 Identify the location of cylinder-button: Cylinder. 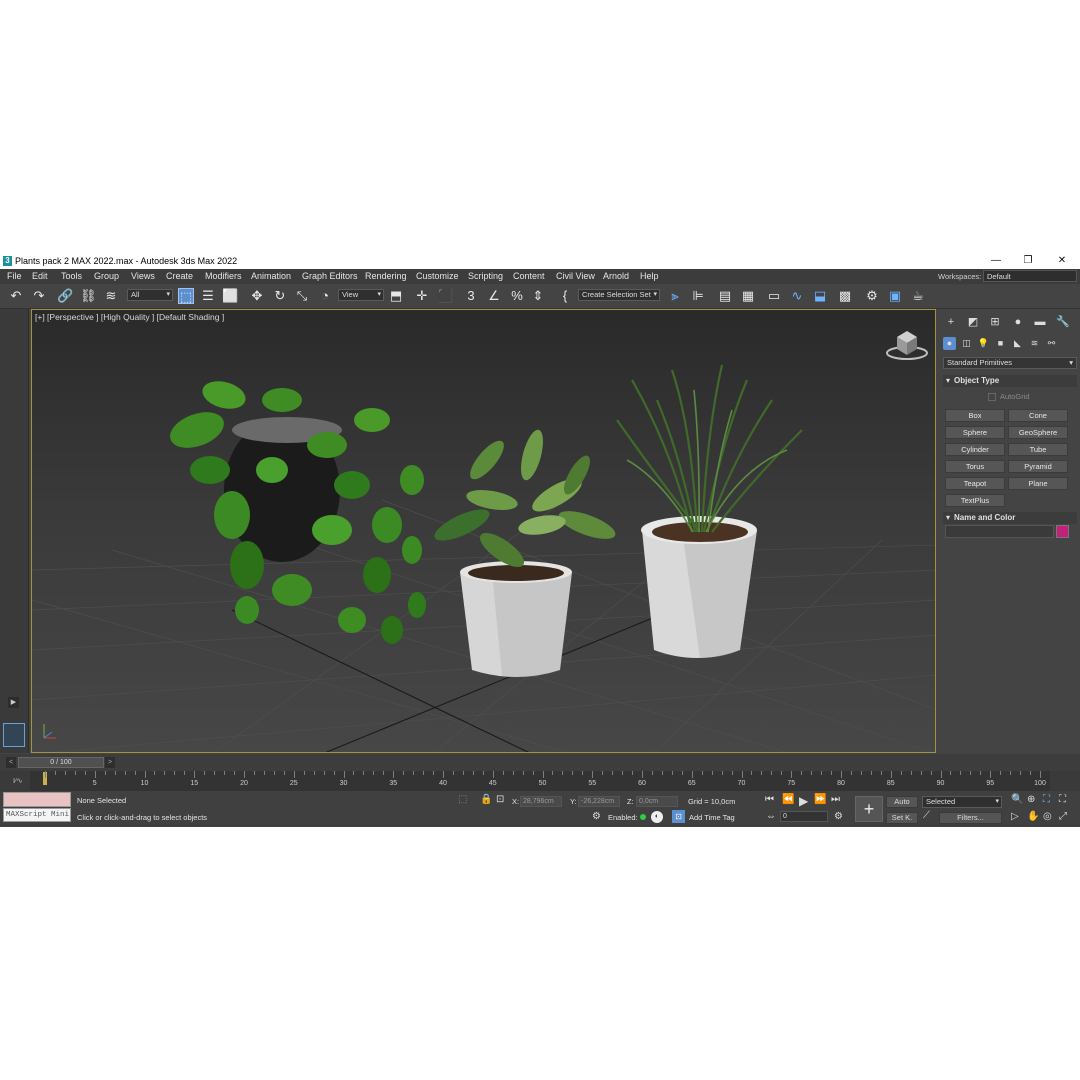
(975, 449).